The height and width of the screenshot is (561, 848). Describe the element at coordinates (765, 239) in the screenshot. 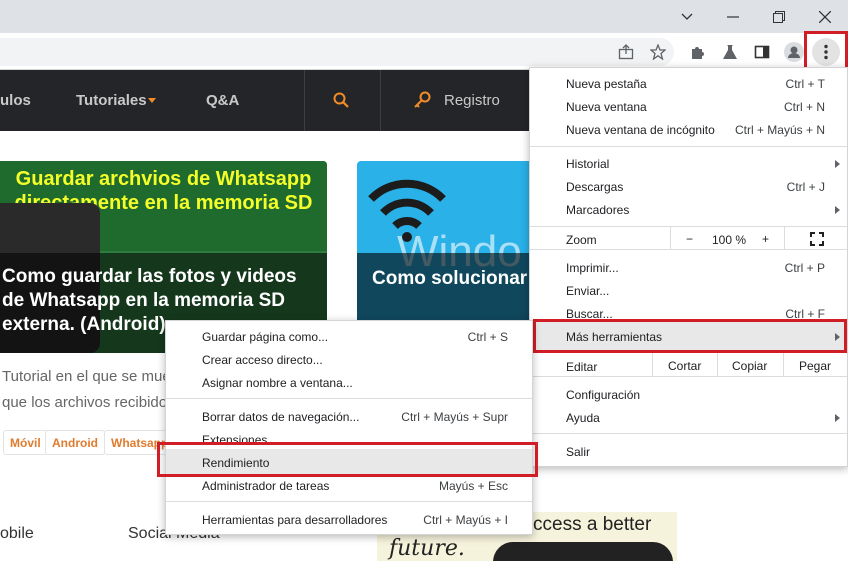

I see `zoom-in-button: +` at that location.